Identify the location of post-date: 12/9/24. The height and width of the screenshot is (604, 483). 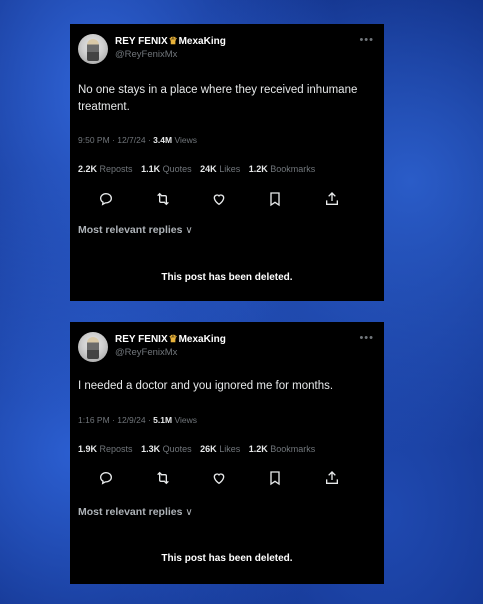
(131, 420).